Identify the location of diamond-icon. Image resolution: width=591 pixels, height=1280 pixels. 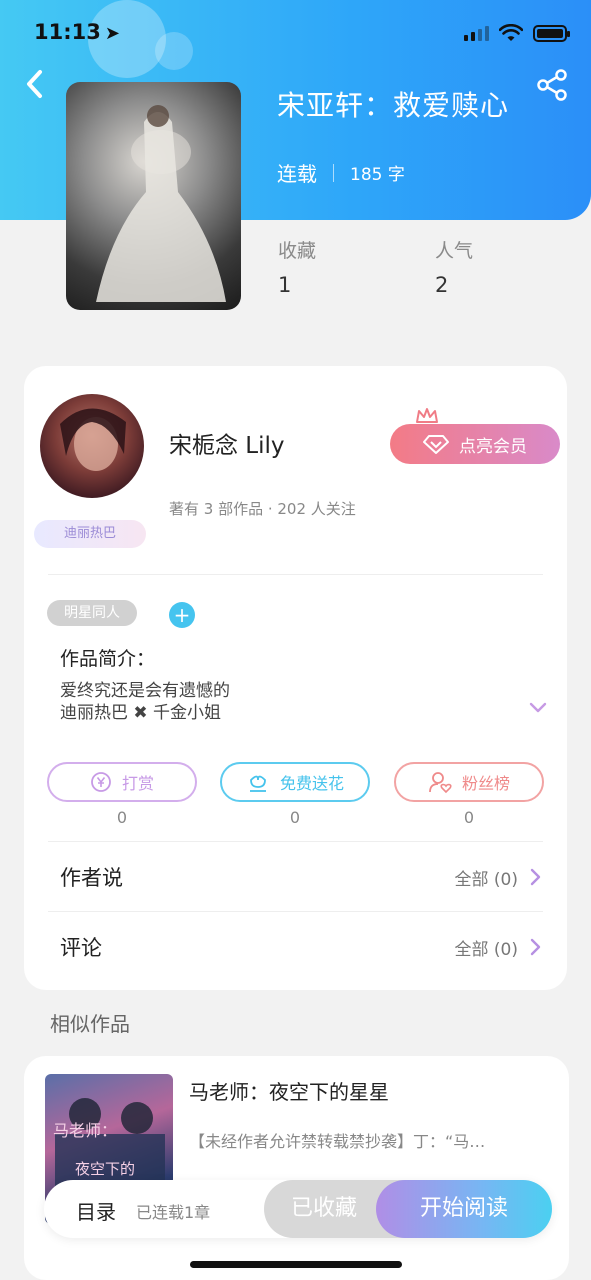
(436, 444).